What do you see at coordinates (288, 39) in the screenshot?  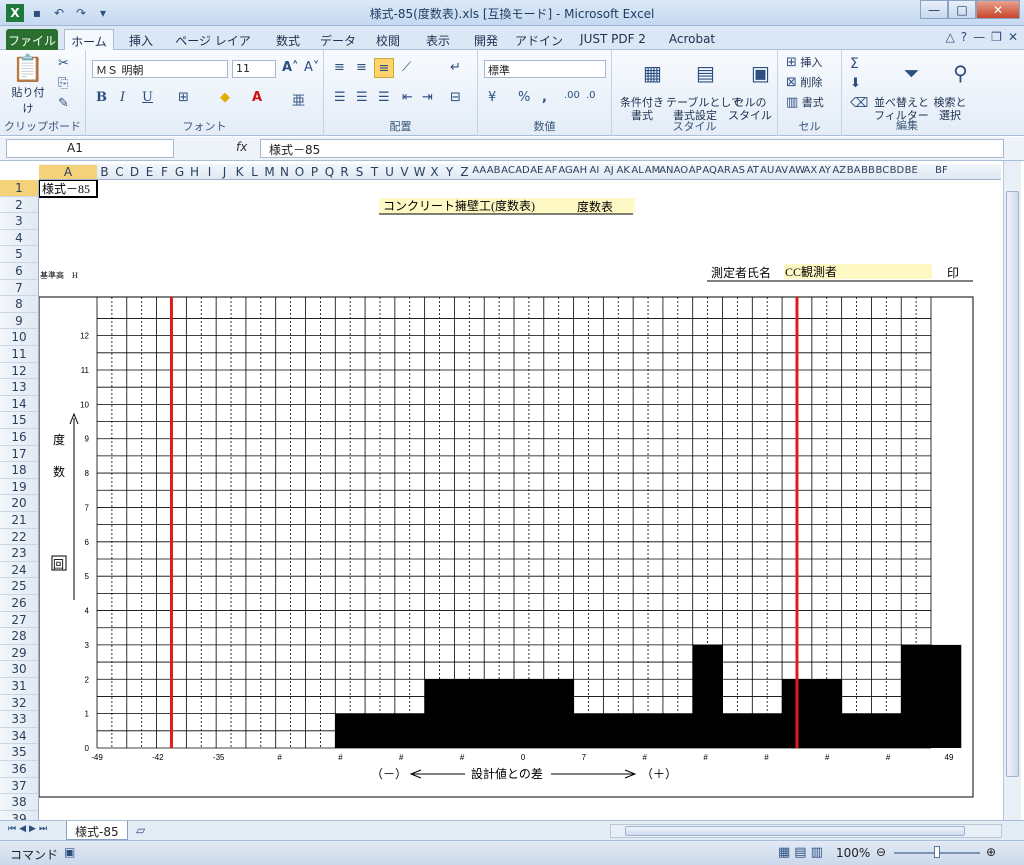 I see `tab-formulas: 数式` at bounding box center [288, 39].